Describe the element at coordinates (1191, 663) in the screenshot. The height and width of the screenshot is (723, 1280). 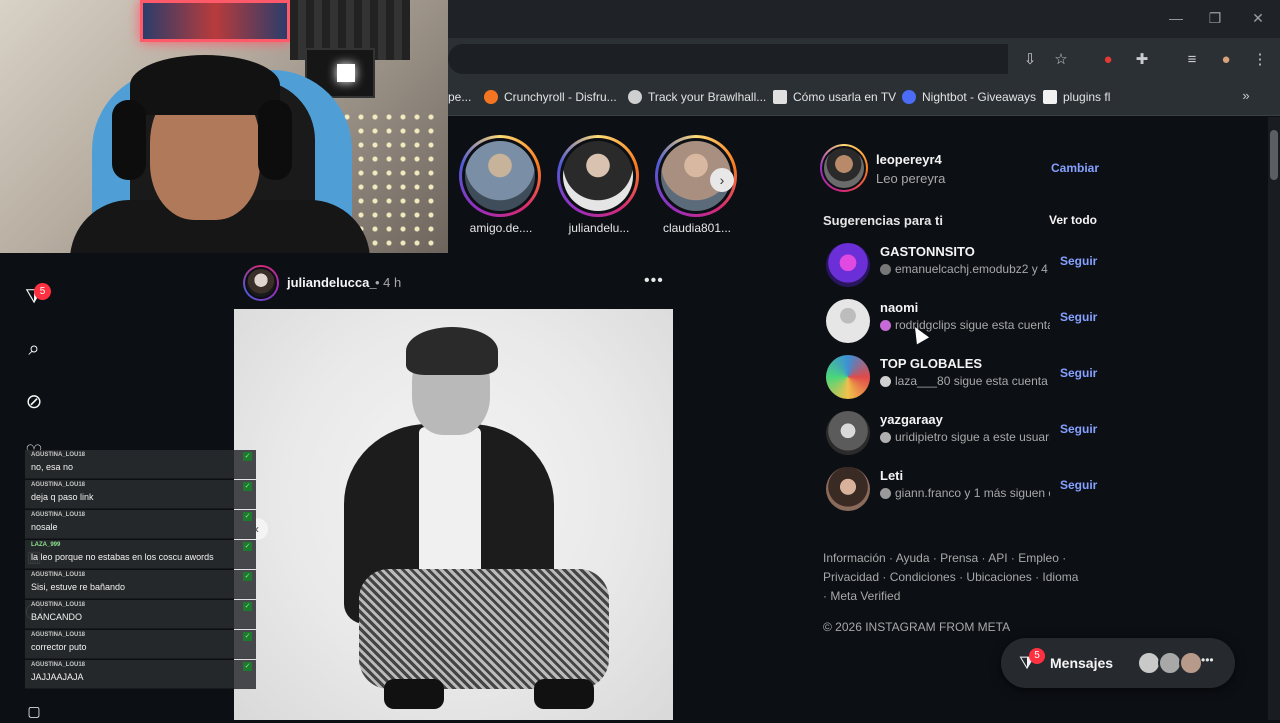
I see `conversation-avatar` at that location.